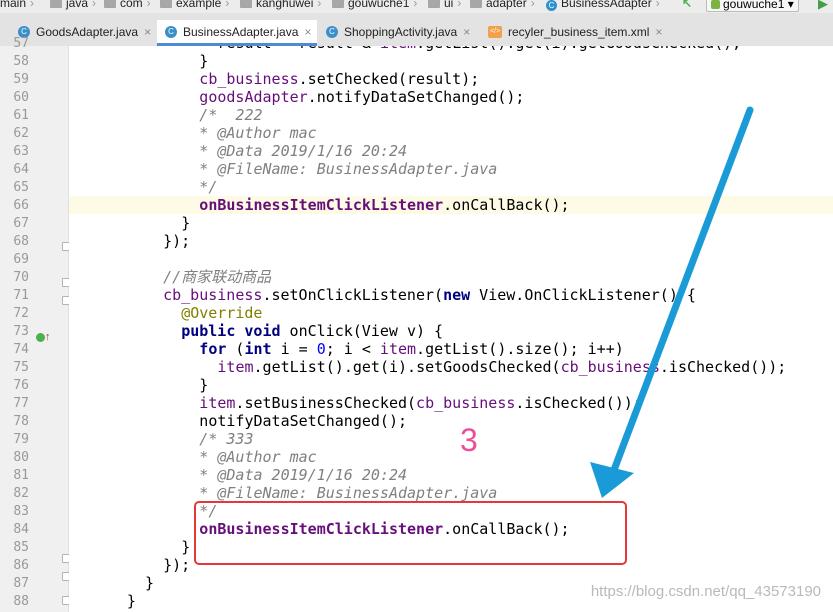 Image resolution: width=833 pixels, height=612 pixels. What do you see at coordinates (21, 457) in the screenshot?
I see `line-number: 80` at bounding box center [21, 457].